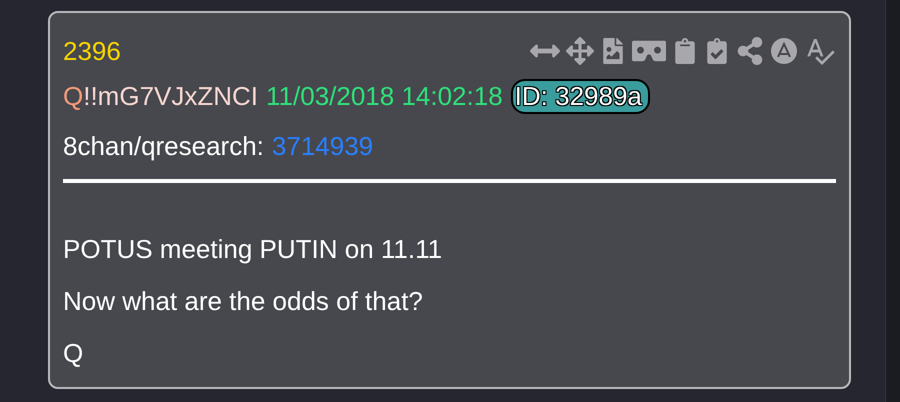  Describe the element at coordinates (73, 96) in the screenshot. I see `poster-name: Q` at that location.